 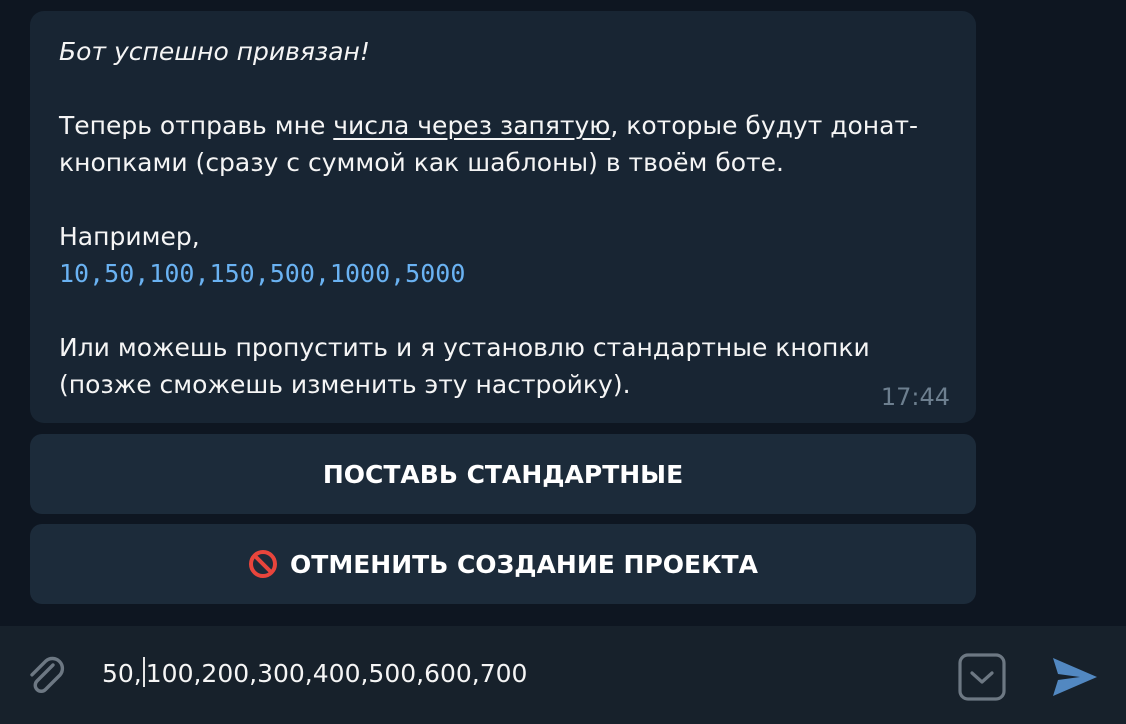 I want to click on message-composer: 50, 100,200,300,400,500,600,700, so click(x=563, y=675).